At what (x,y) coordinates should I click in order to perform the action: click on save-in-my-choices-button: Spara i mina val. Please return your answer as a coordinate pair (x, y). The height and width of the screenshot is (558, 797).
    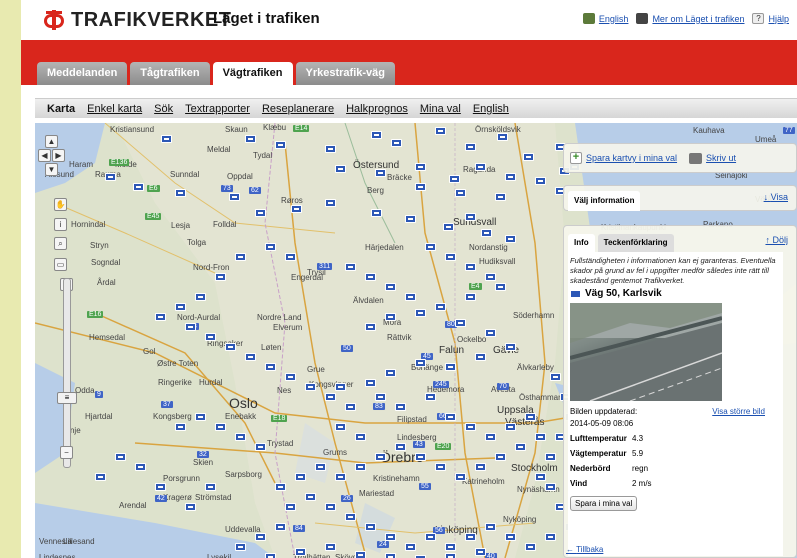
    Looking at the image, I should click on (604, 503).